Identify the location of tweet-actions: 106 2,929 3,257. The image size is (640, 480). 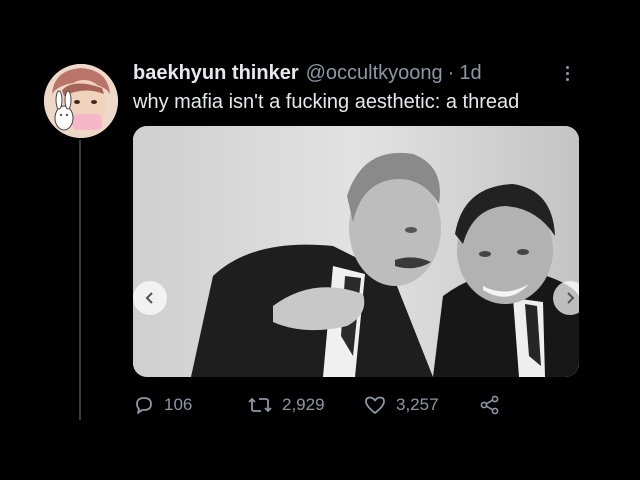
(323, 405).